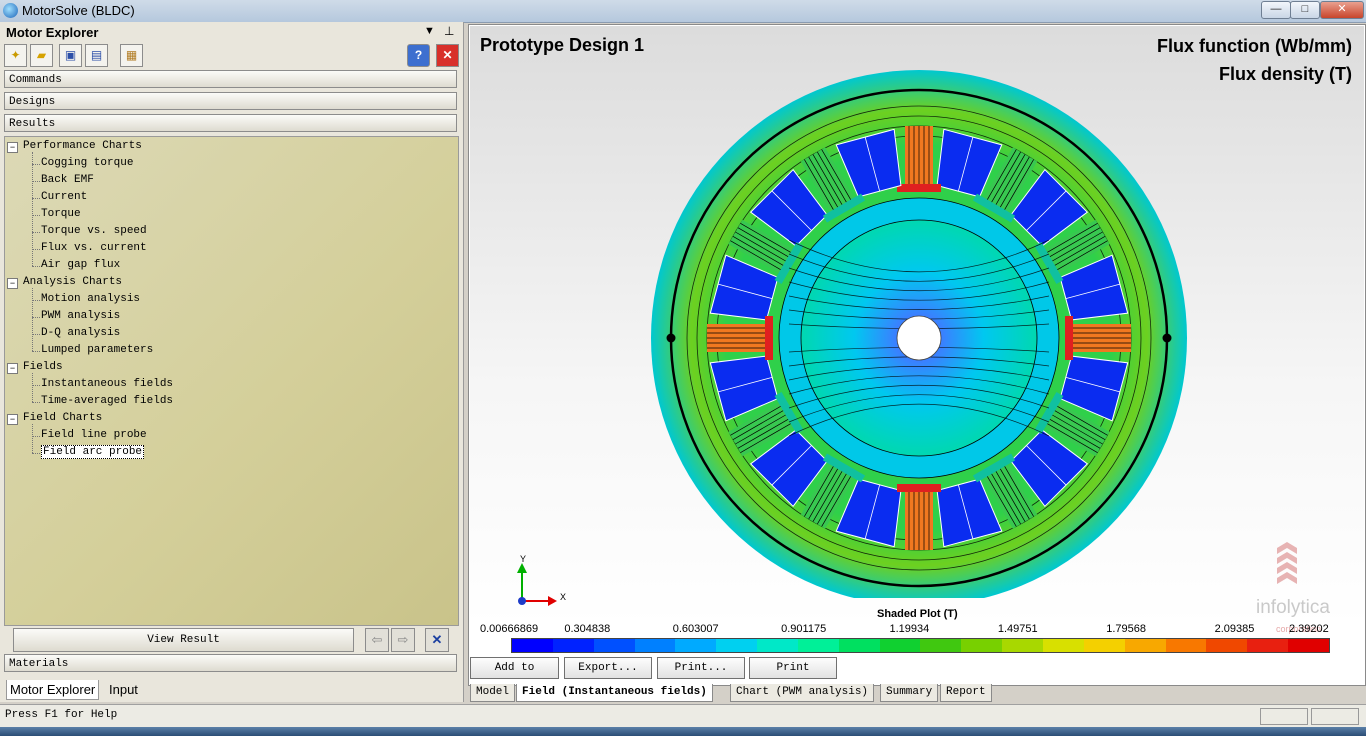 Image resolution: width=1366 pixels, height=736 pixels. Describe the element at coordinates (43, 367) in the screenshot. I see `tree-group: Fields` at that location.